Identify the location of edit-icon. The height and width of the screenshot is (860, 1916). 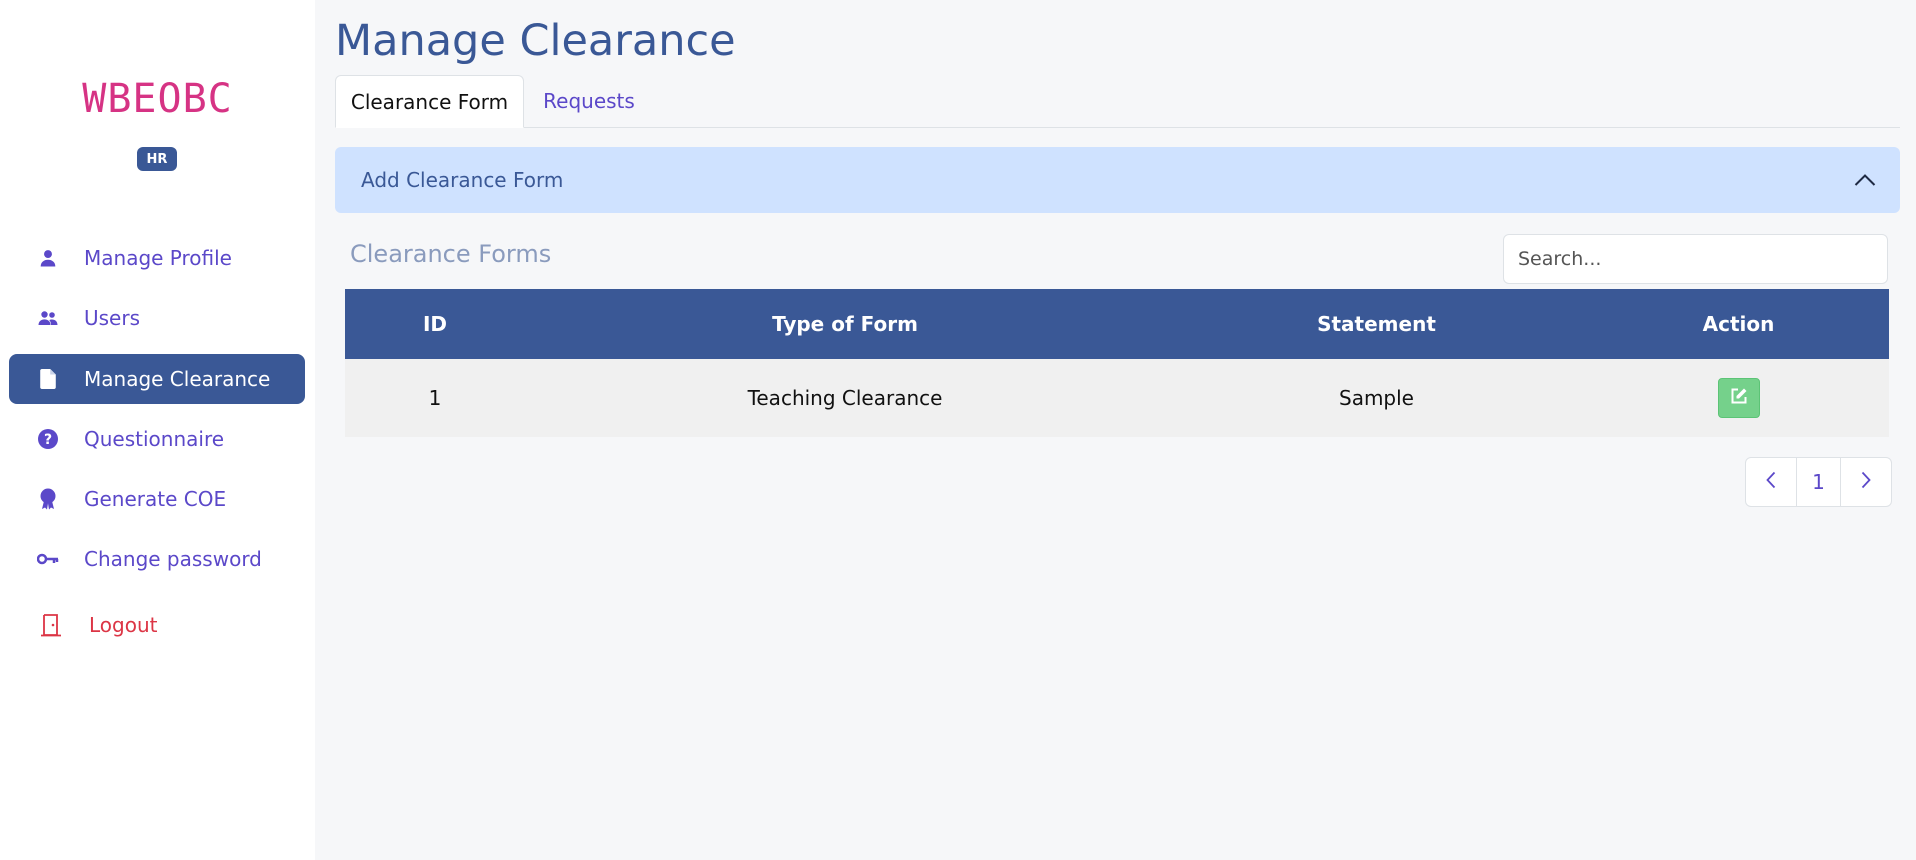
(1739, 398).